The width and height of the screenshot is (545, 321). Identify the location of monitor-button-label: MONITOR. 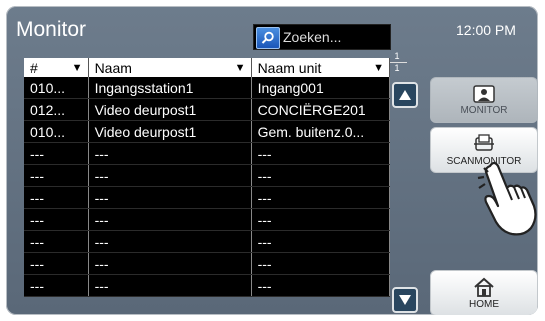
(484, 110).